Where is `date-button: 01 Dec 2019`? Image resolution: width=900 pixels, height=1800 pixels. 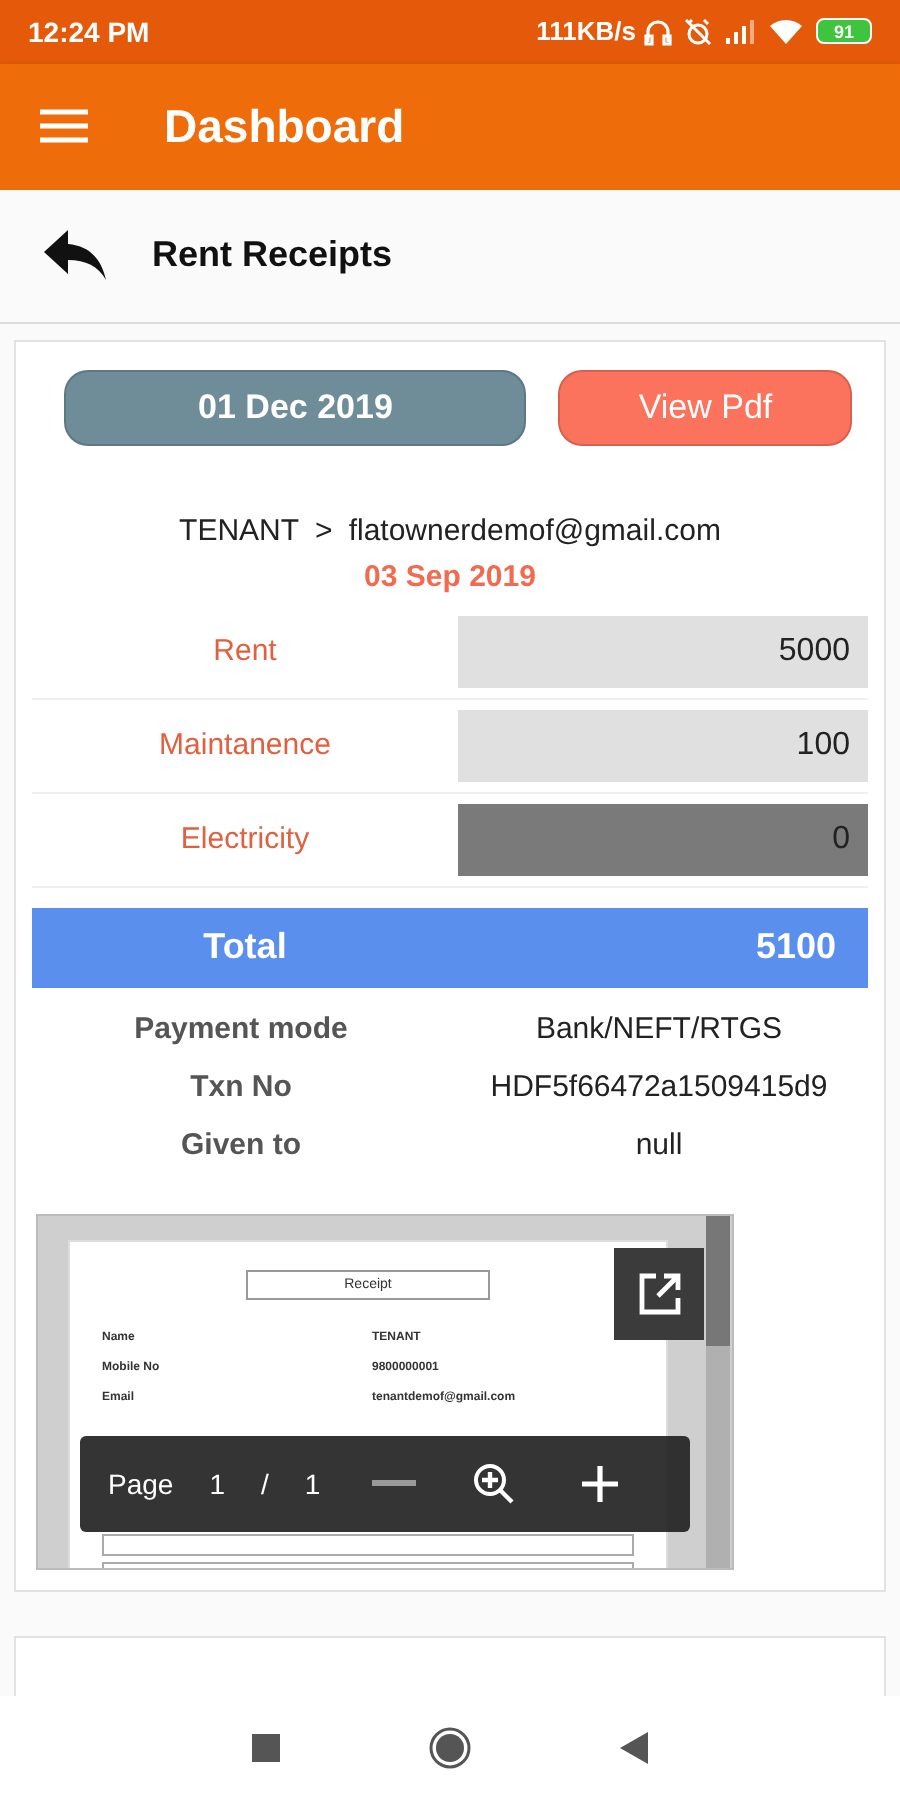 date-button: 01 Dec 2019 is located at coordinates (295, 407).